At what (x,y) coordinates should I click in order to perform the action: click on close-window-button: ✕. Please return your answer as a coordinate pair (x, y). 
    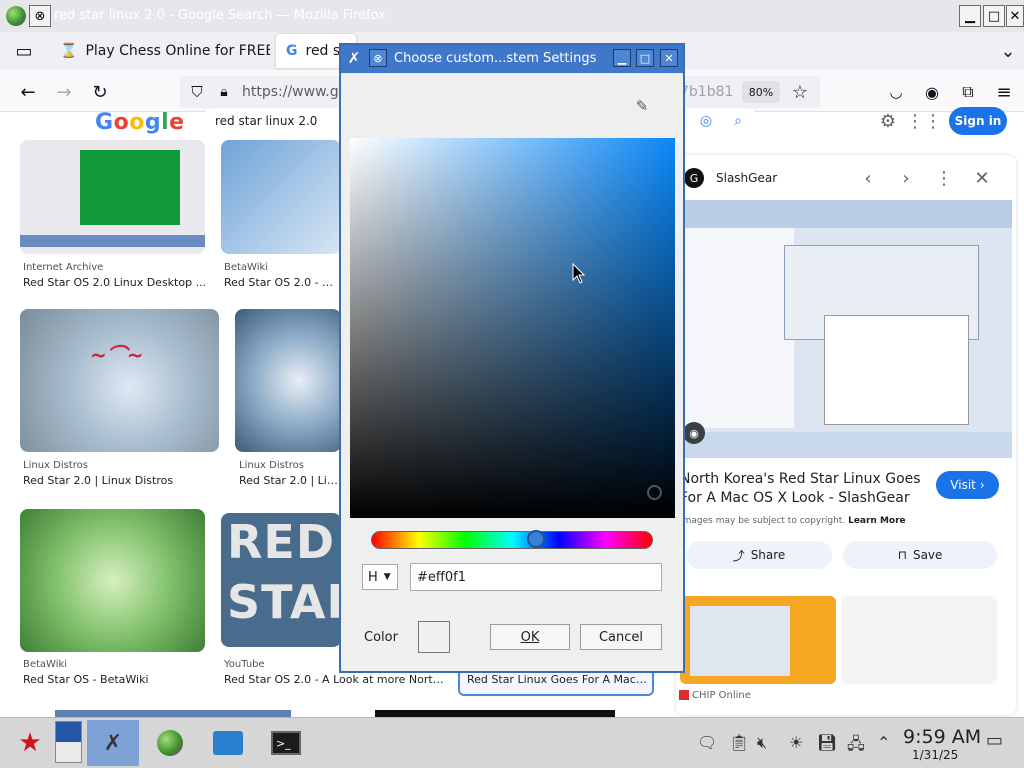
    Looking at the image, I should click on (1015, 16).